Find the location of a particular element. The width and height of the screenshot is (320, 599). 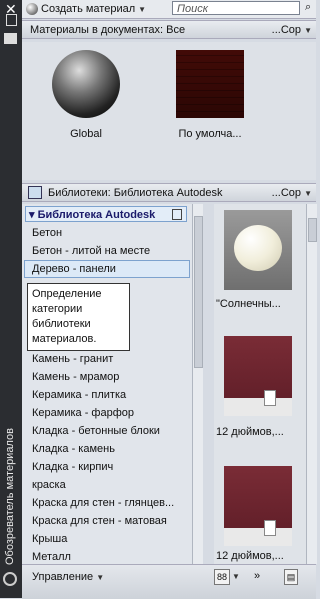

manage-button: Управление ▼ is located at coordinates (68, 577).